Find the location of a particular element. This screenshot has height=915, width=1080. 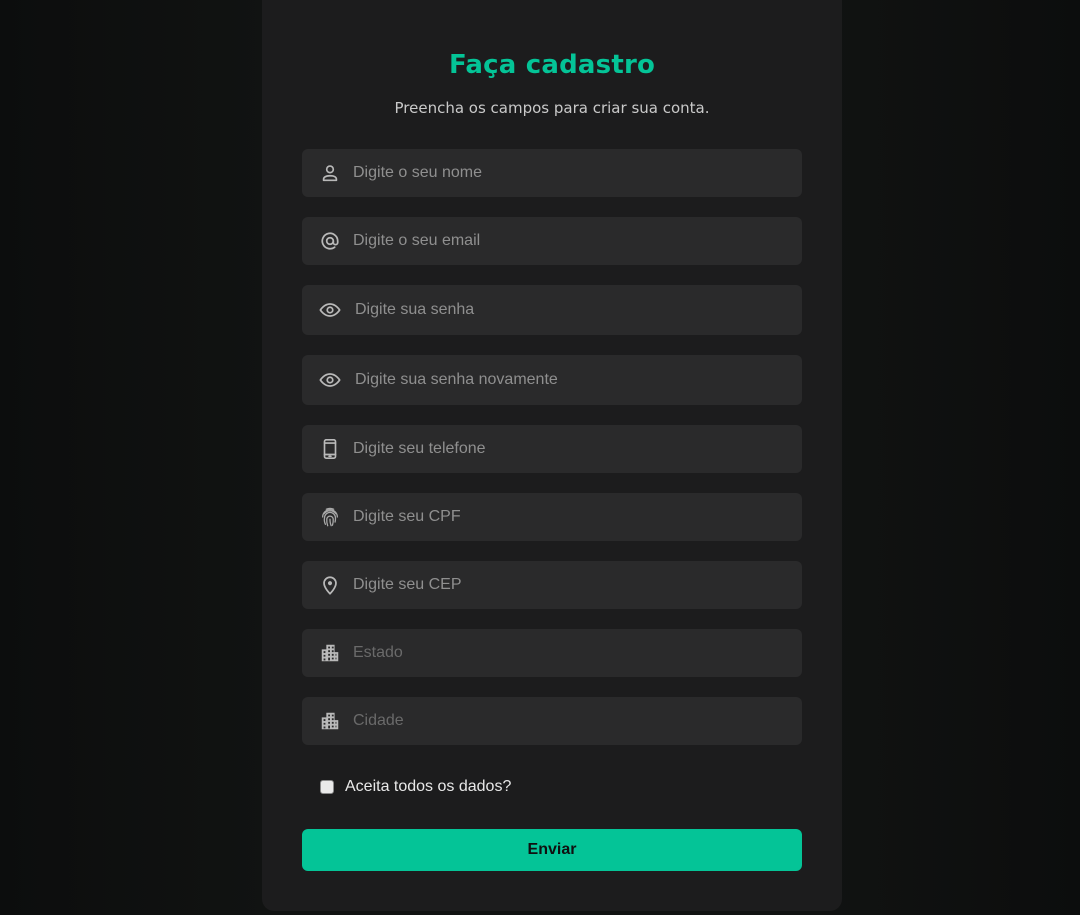

at-sign-icon is located at coordinates (330, 241).